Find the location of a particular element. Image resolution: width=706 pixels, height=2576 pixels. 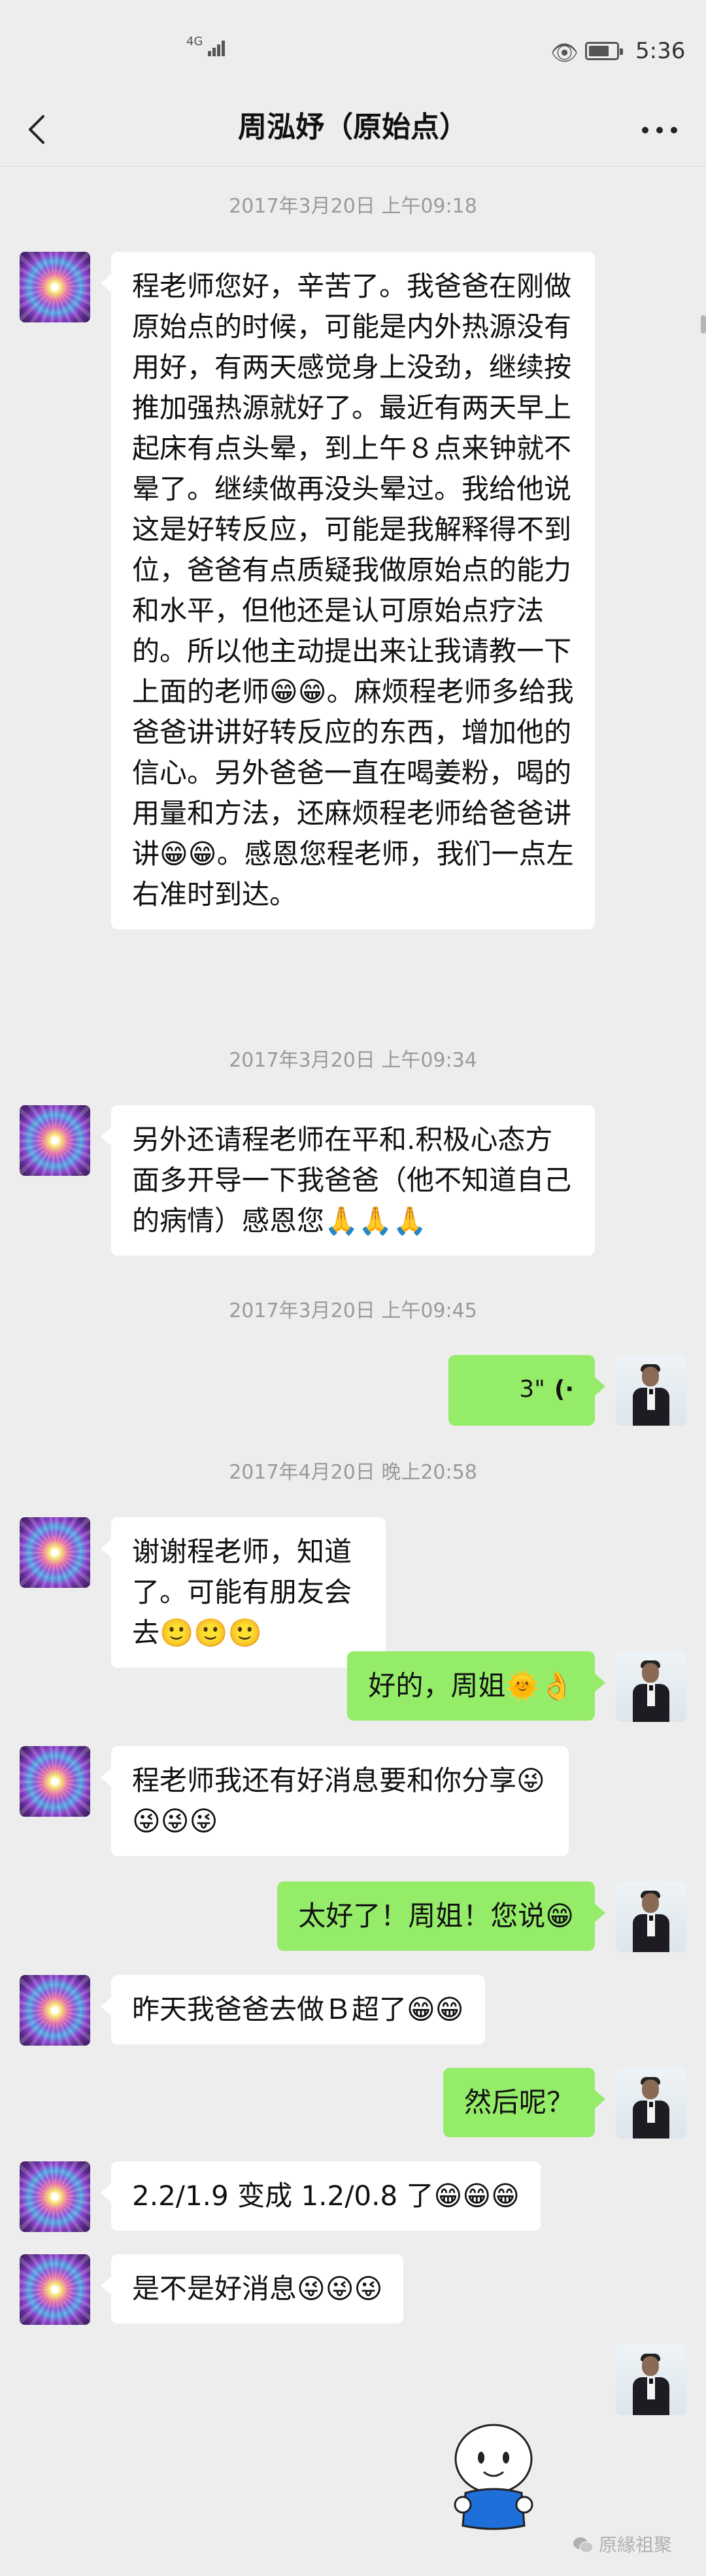

message-bubble-sent: 好的，周姐🌞👌 is located at coordinates (476, 1686).